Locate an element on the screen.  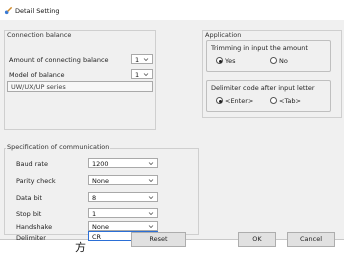
series-textbox: UW/UX/UP series is located at coordinates (80, 86).